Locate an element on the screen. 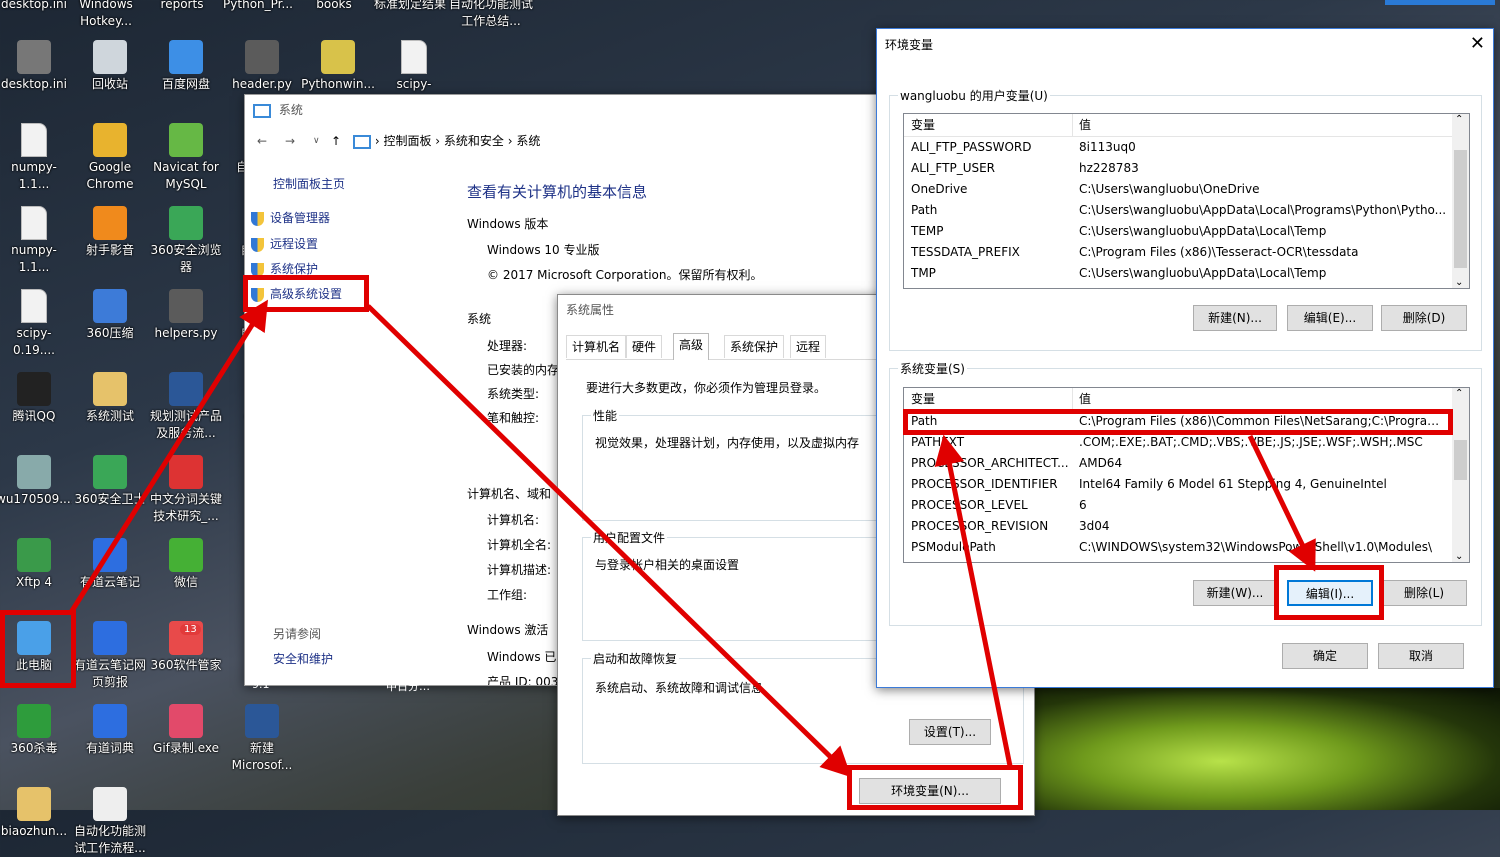 The height and width of the screenshot is (857, 1500). desktop-icon: 腾讯QQ is located at coordinates (36, 398).